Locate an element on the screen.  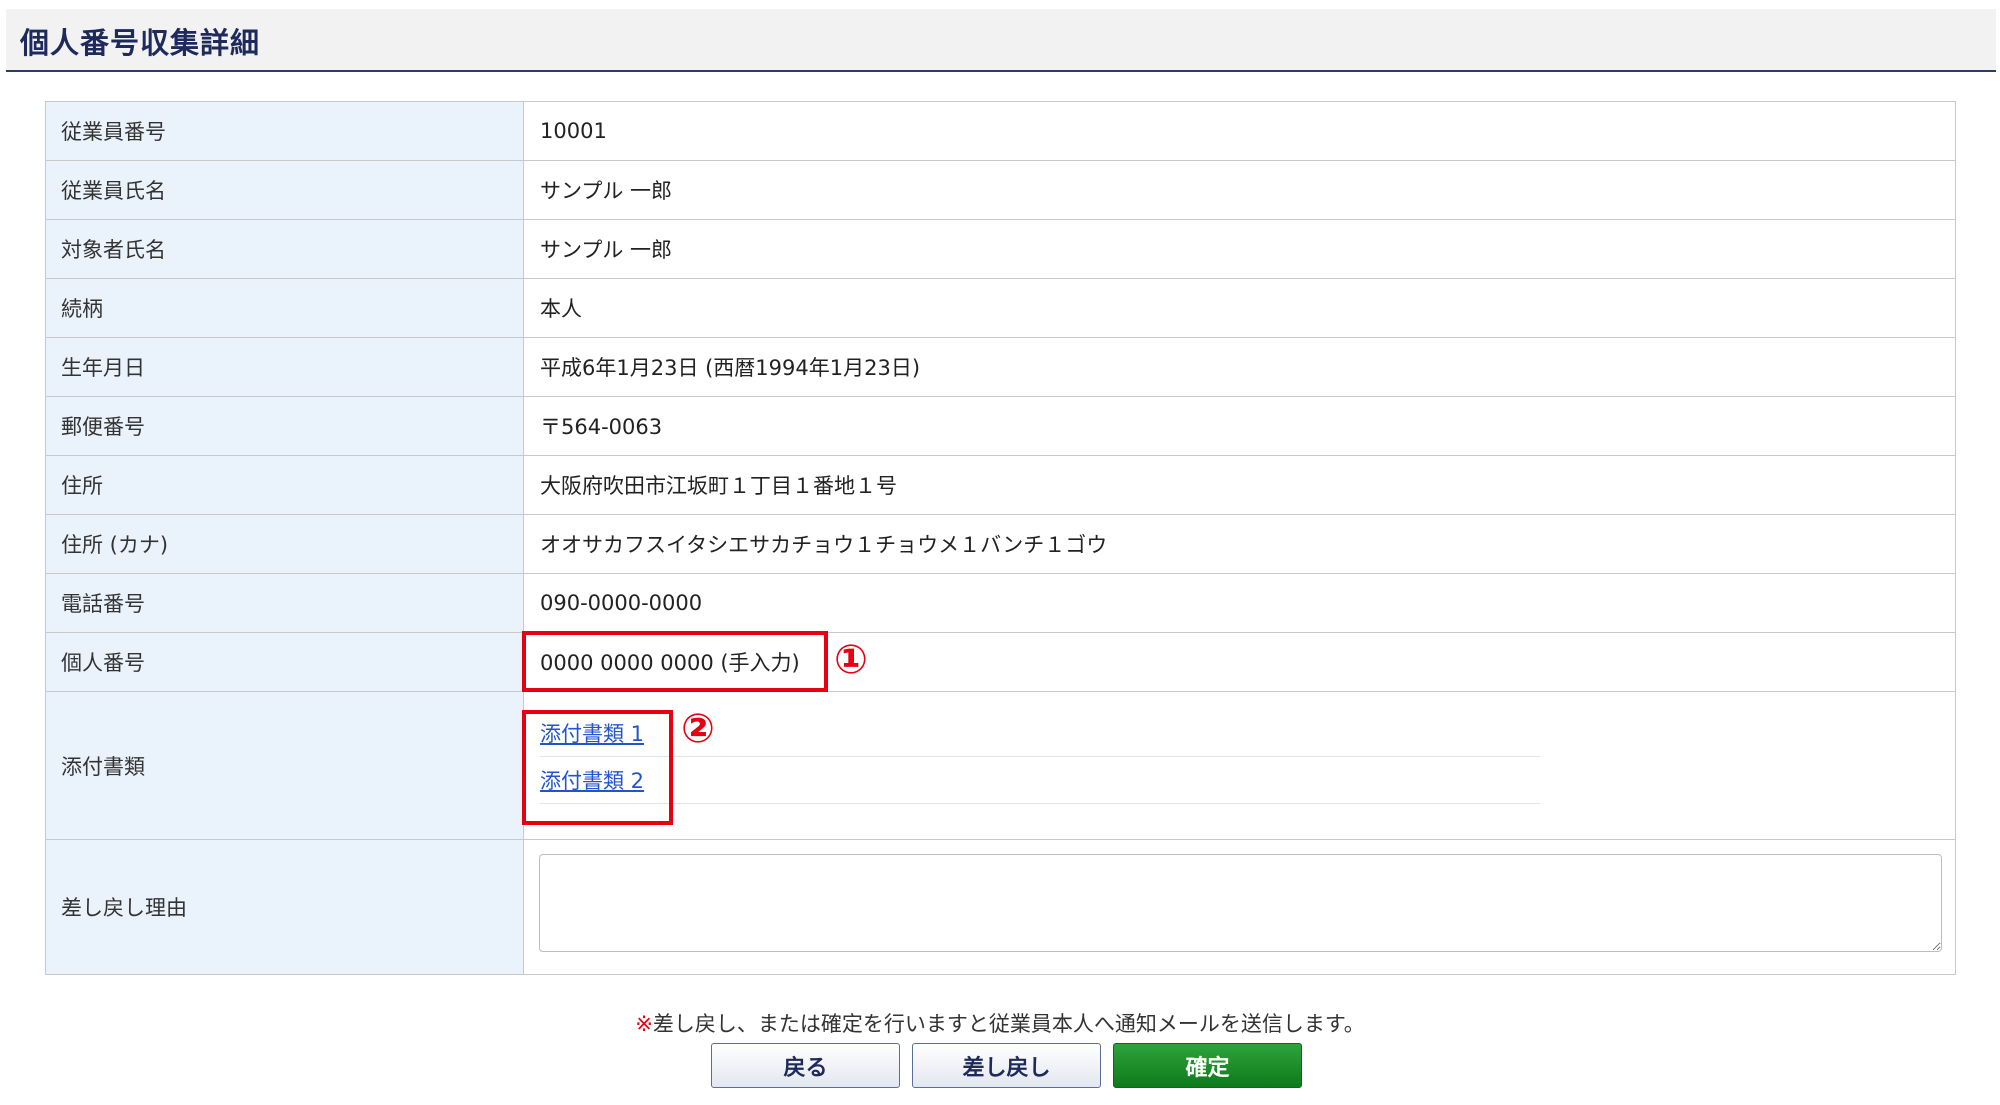
row-employee-name: 従業員氏名 サンプル 一郎 is located at coordinates (1000, 190).